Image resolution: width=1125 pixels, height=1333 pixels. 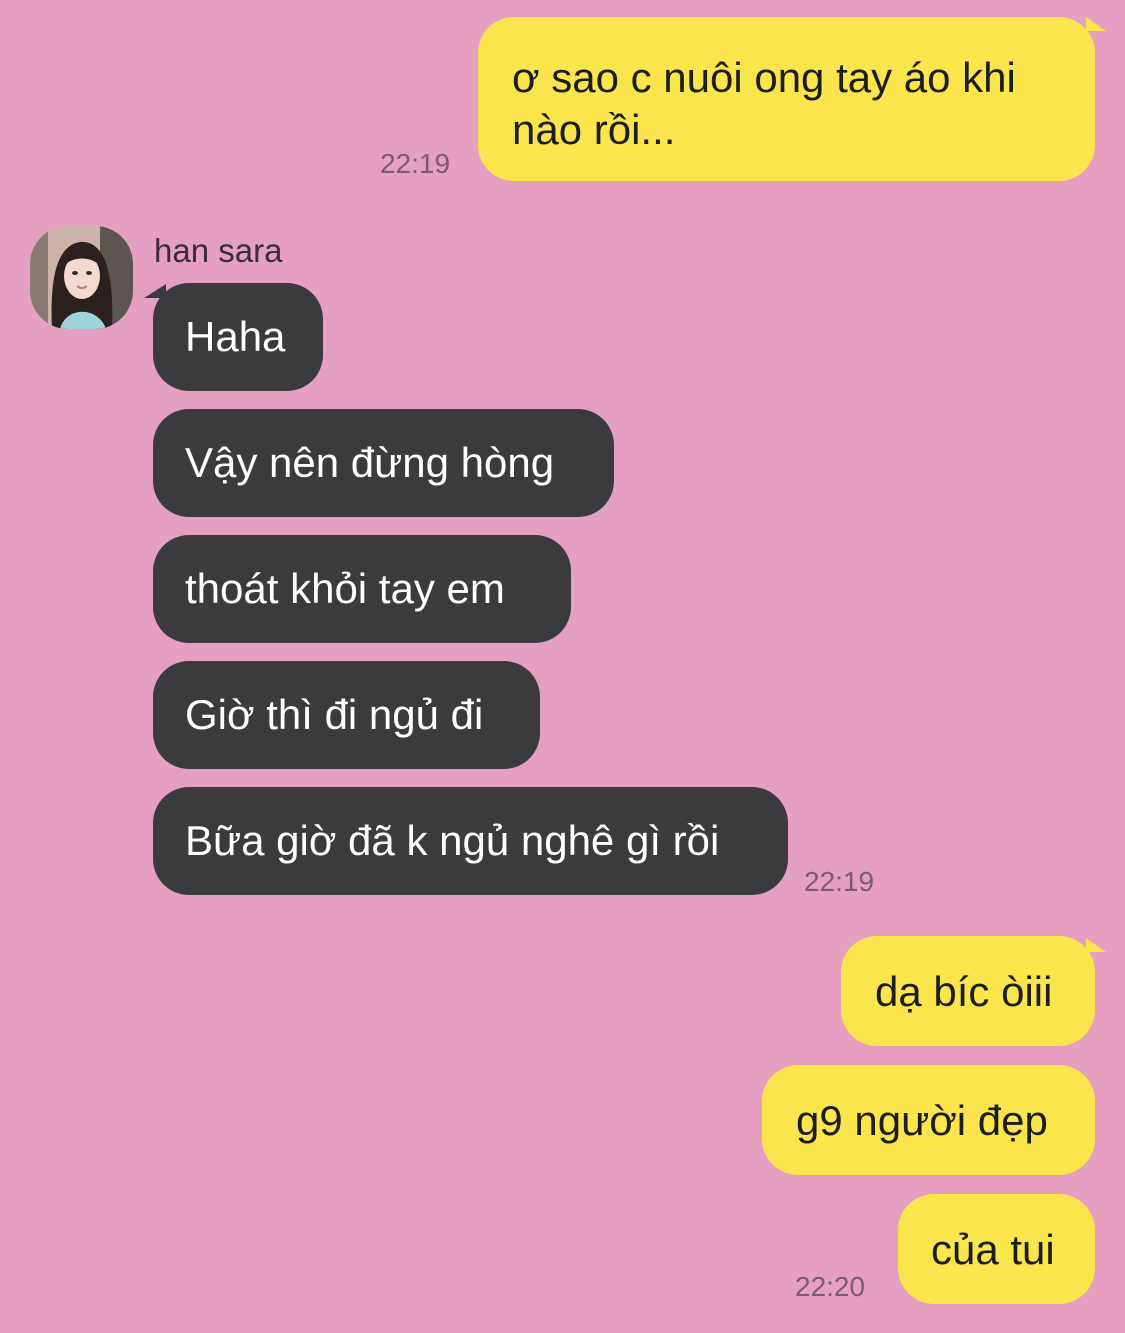 I want to click on sender-name: han sara, so click(x=218, y=250).